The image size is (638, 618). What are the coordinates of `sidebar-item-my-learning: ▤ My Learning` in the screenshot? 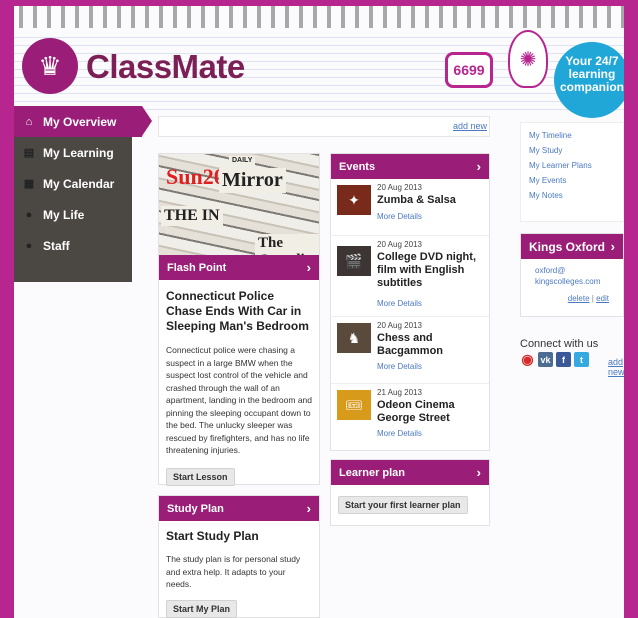 It's located at (73, 152).